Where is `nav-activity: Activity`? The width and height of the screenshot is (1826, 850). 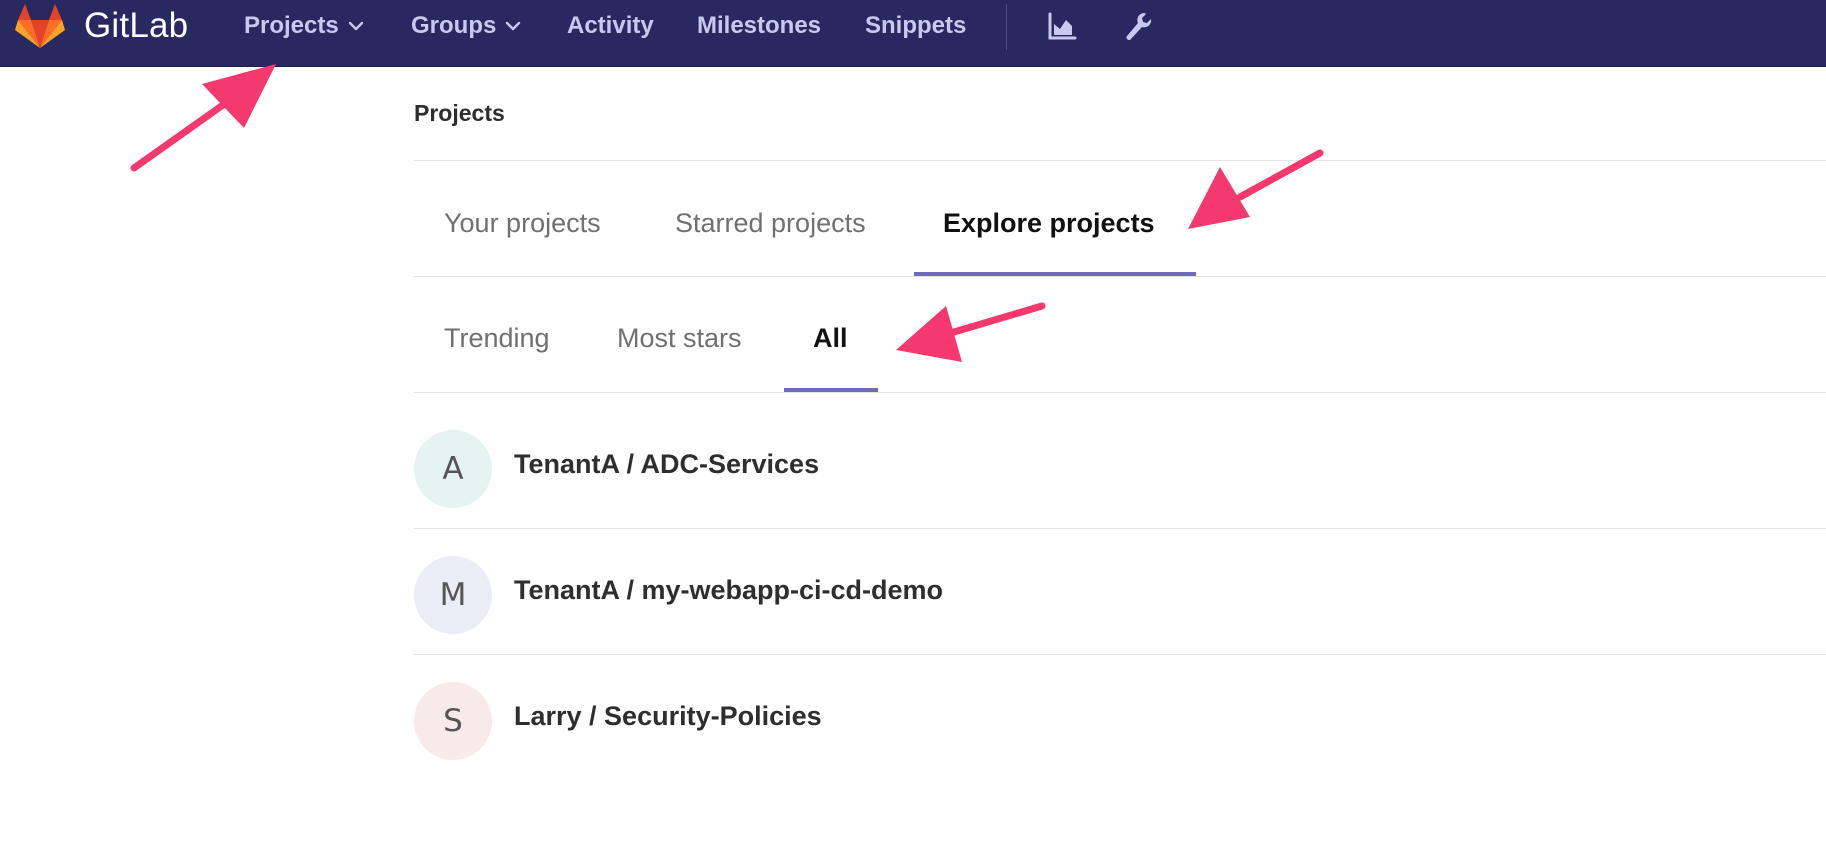
nav-activity: Activity is located at coordinates (610, 26).